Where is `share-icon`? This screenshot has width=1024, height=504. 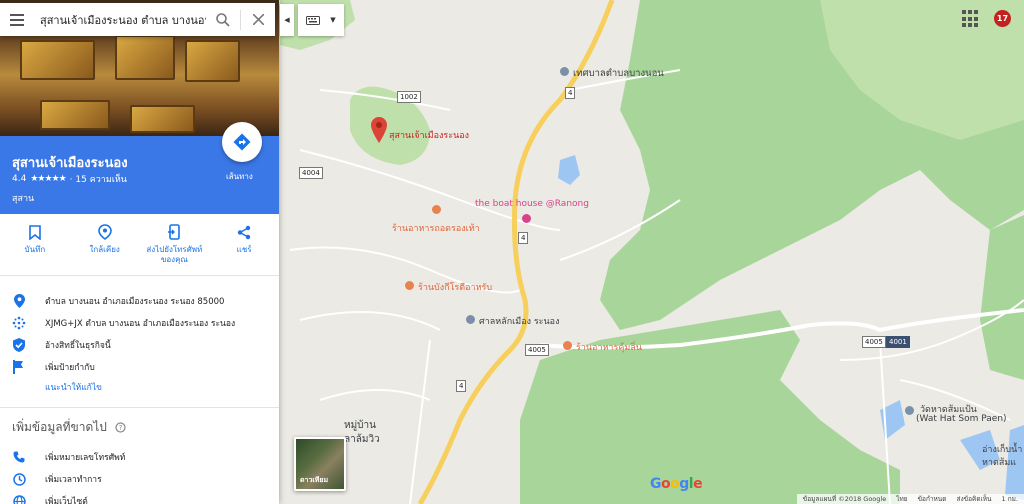 share-icon is located at coordinates (244, 232).